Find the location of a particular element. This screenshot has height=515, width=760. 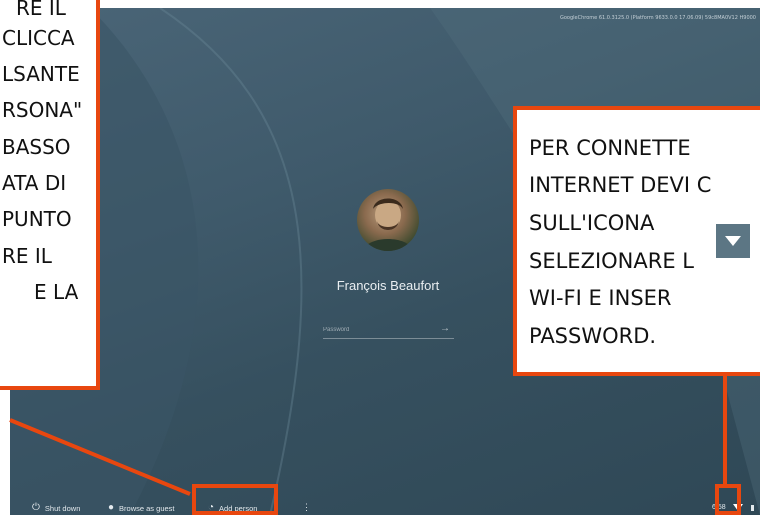

callout-line-right is located at coordinates (725, 430).